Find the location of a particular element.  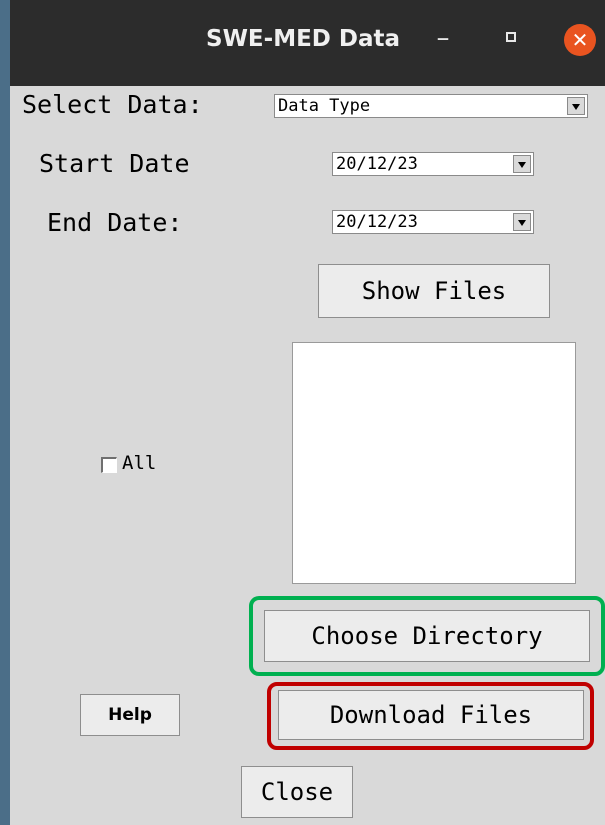

start-date-value: 20/12/23 is located at coordinates (377, 164).